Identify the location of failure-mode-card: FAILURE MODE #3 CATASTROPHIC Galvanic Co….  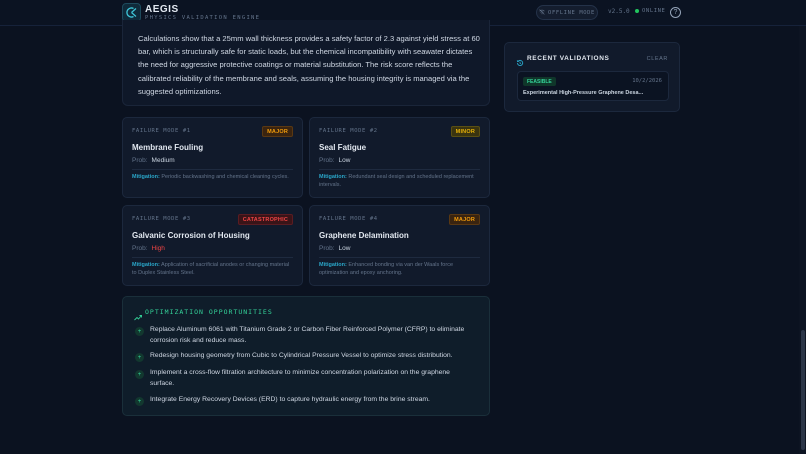
(212, 245).